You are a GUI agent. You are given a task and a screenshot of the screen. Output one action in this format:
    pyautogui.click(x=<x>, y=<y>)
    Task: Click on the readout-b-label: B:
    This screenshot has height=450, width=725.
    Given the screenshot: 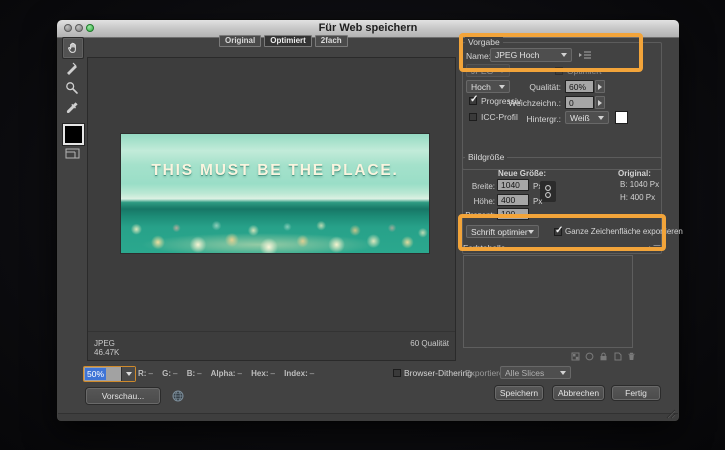 What is the action you would take?
    pyautogui.click(x=191, y=373)
    